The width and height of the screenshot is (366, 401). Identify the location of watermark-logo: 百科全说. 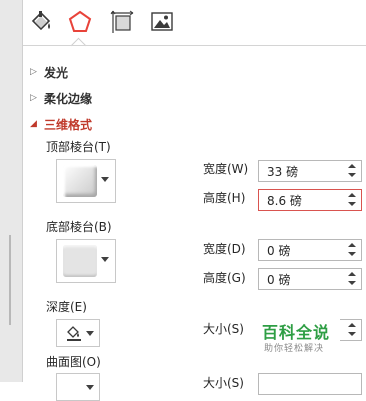
(296, 332).